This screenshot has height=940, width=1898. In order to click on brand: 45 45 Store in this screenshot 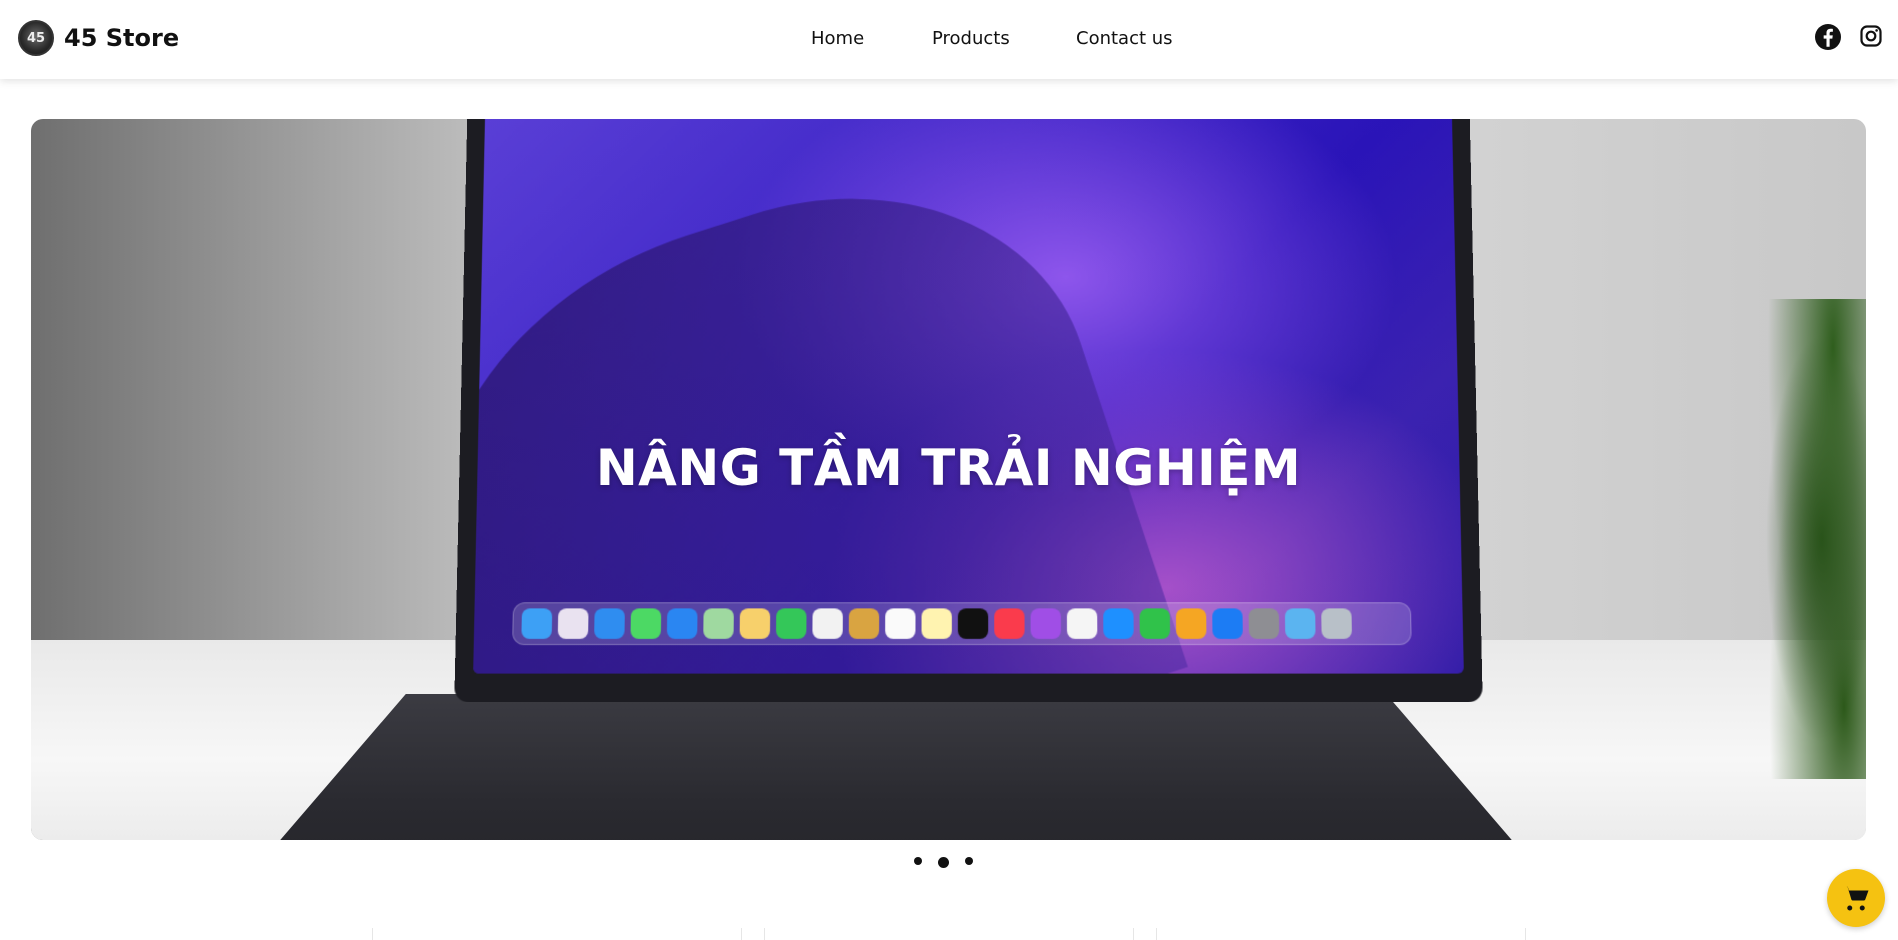, I will do `click(98, 38)`.